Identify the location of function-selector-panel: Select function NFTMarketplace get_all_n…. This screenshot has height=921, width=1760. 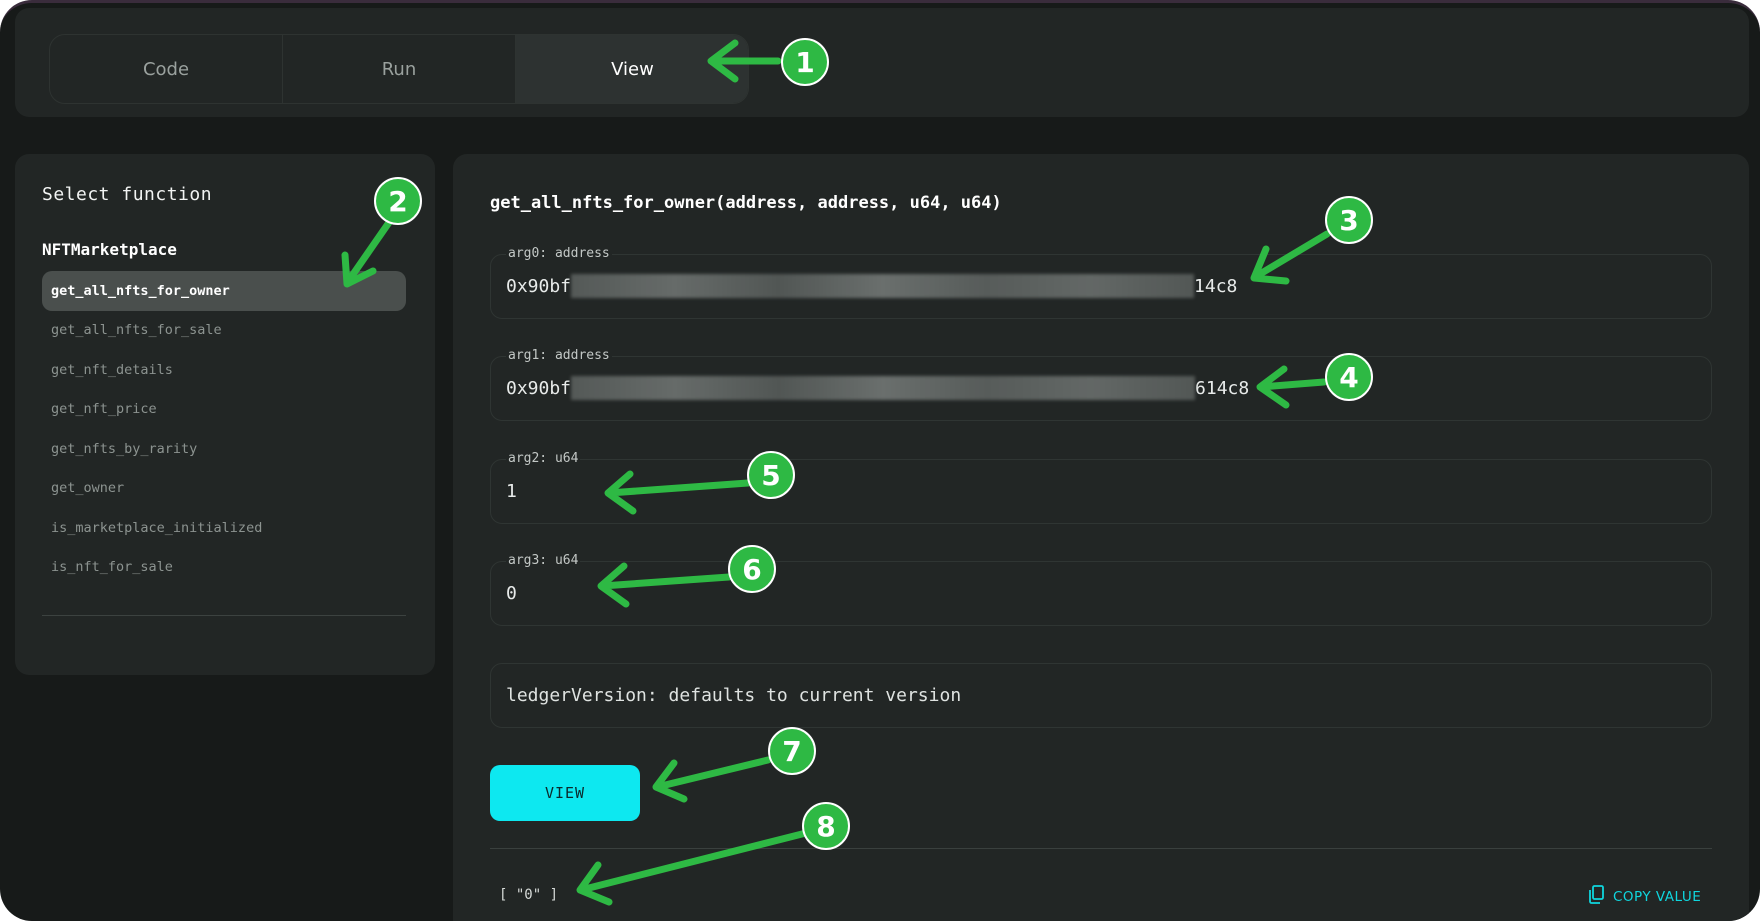
(225, 414).